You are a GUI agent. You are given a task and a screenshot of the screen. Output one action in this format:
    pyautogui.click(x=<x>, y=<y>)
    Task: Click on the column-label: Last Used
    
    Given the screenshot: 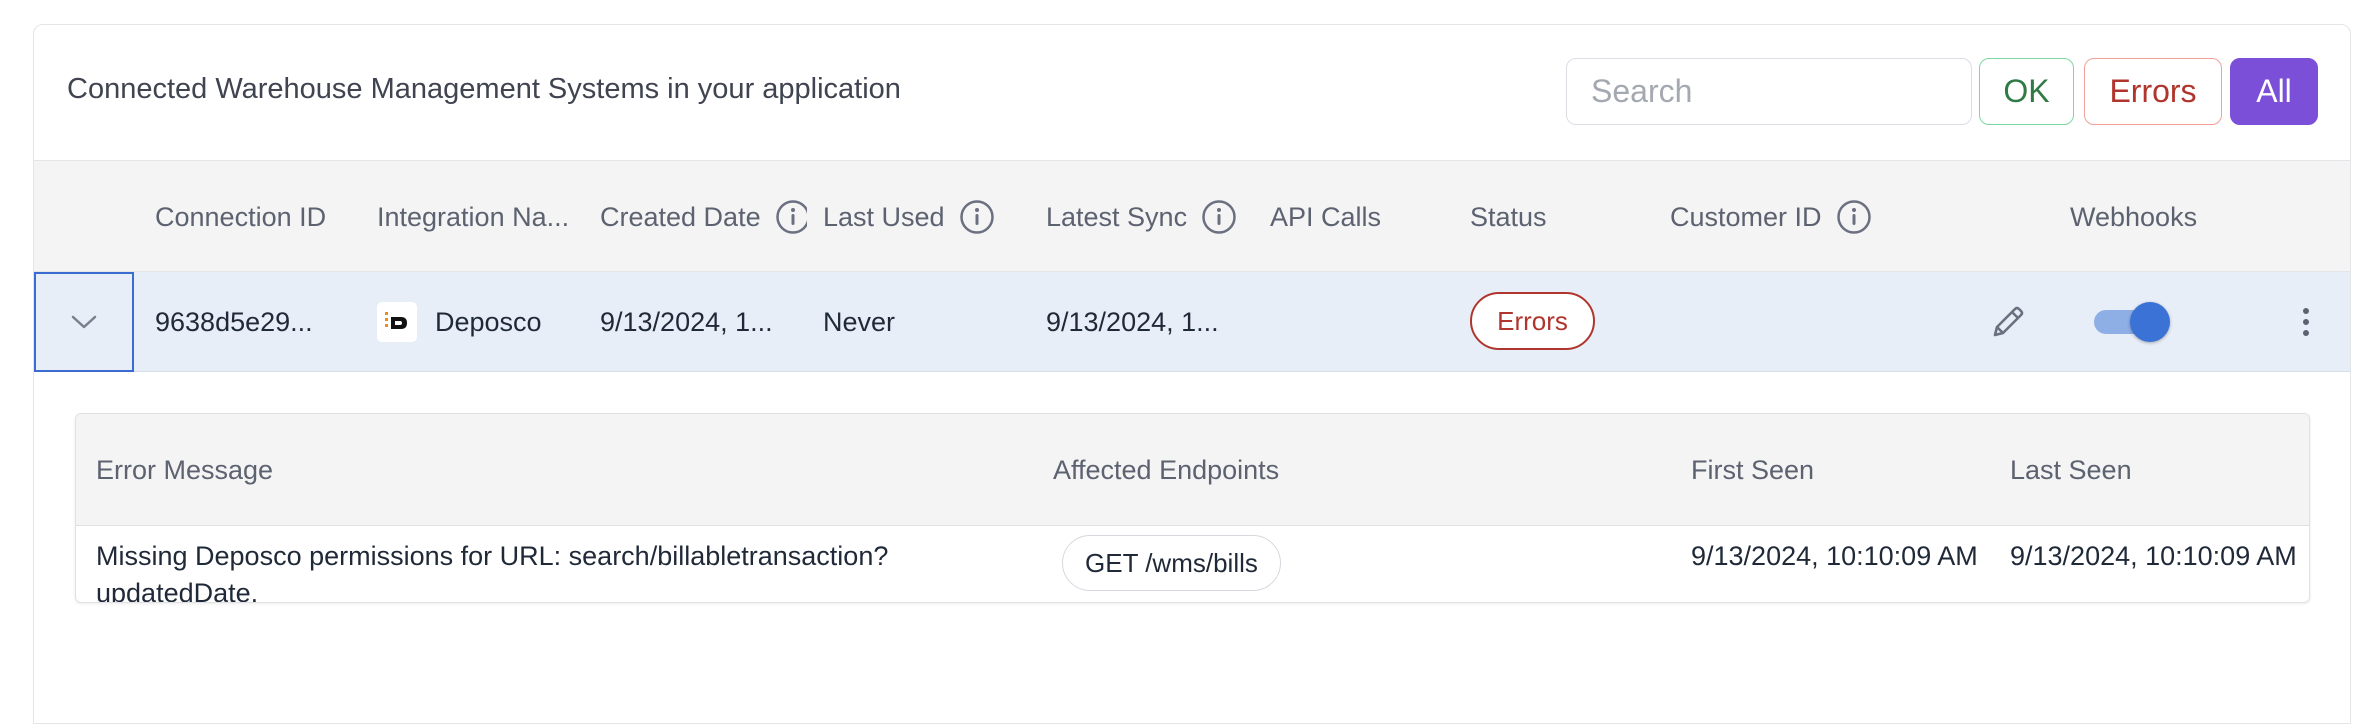 What is the action you would take?
    pyautogui.click(x=884, y=216)
    